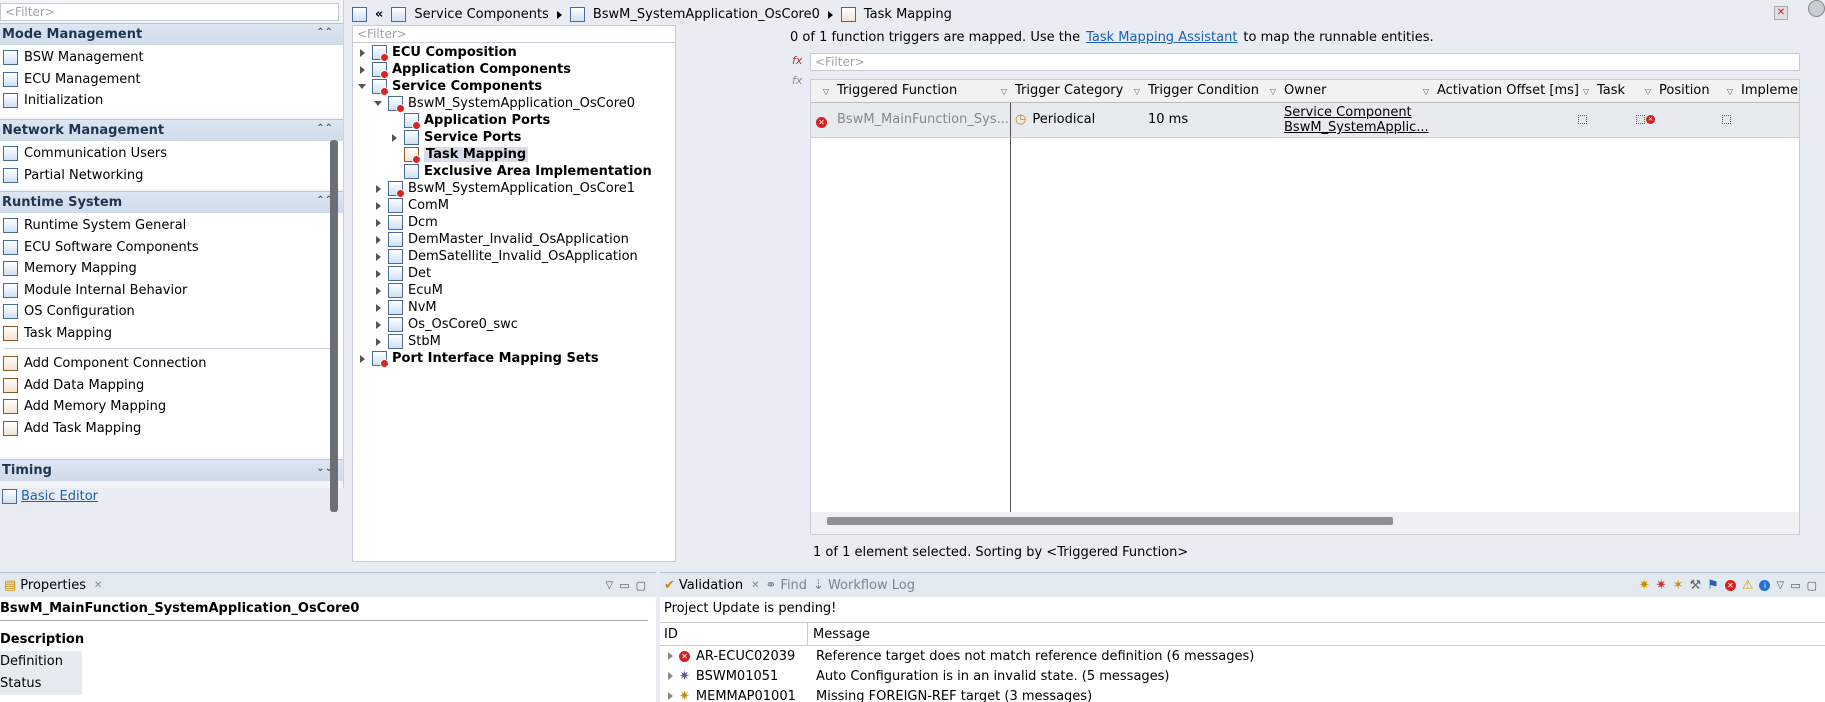 This screenshot has height=702, width=1825. What do you see at coordinates (514, 256) in the screenshot?
I see `tree-node-demsatellite: DemSatellite_Invalid_OsApplication` at bounding box center [514, 256].